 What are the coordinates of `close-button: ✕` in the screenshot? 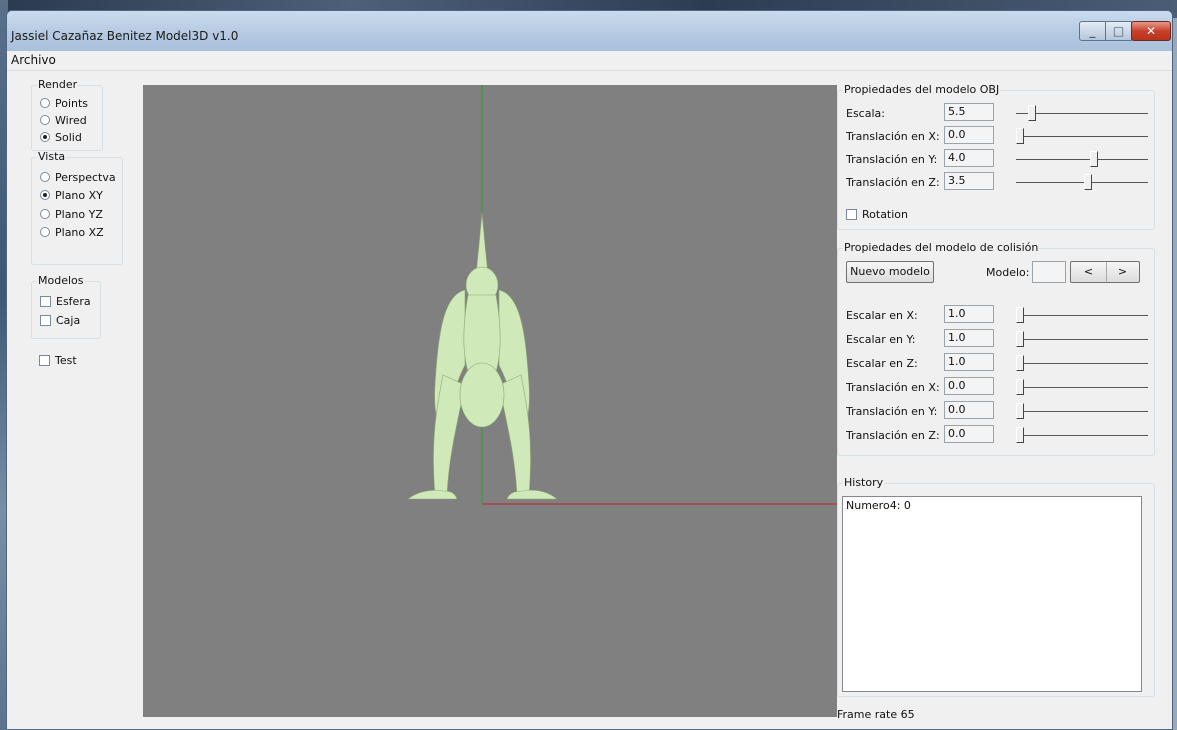 It's located at (1151, 31).